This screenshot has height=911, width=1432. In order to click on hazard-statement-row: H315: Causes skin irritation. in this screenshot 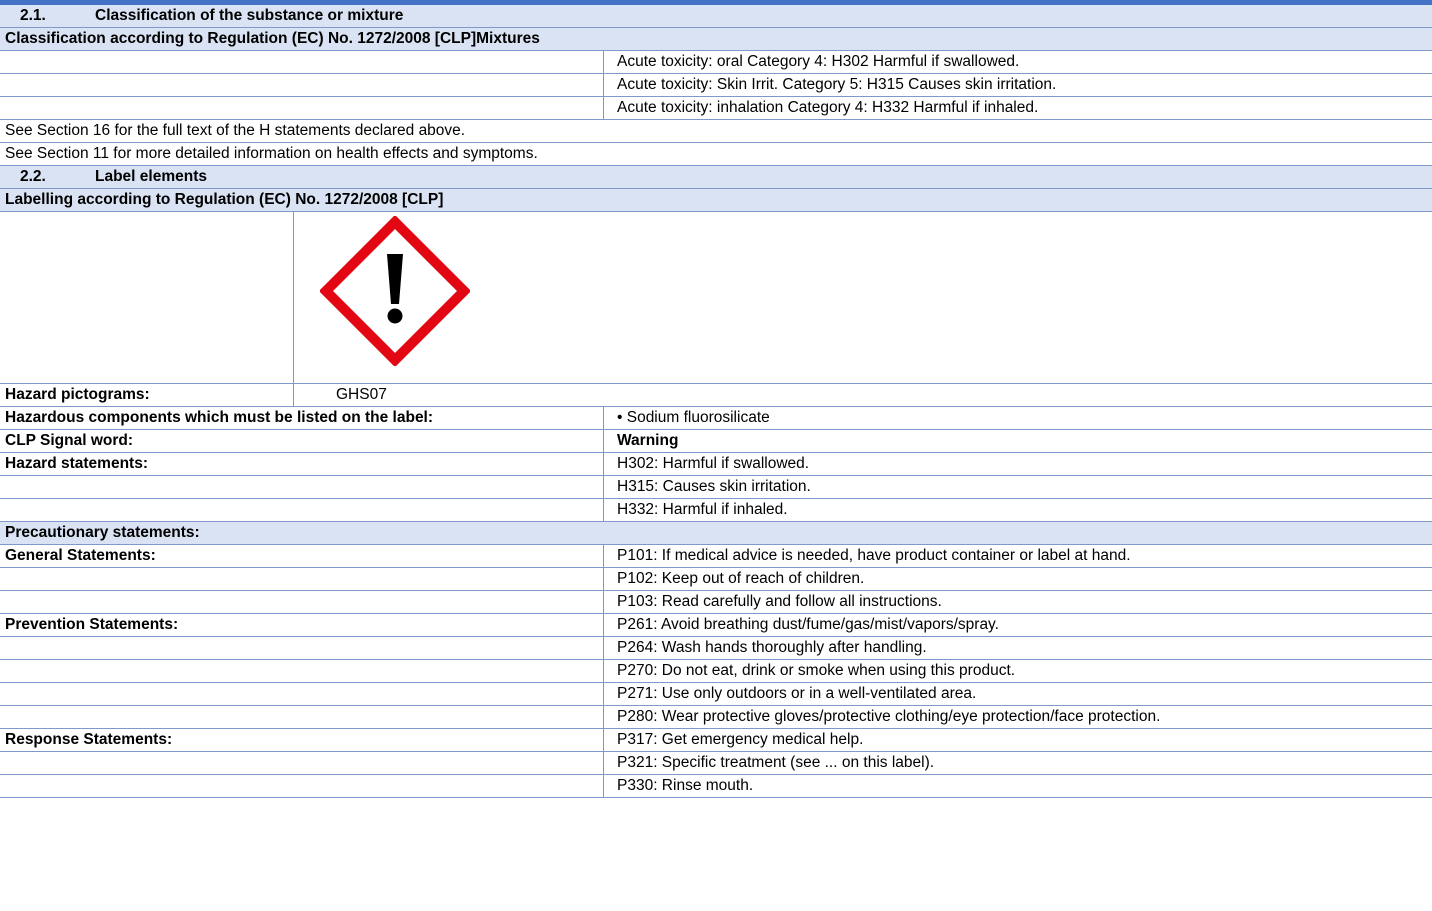, I will do `click(716, 487)`.